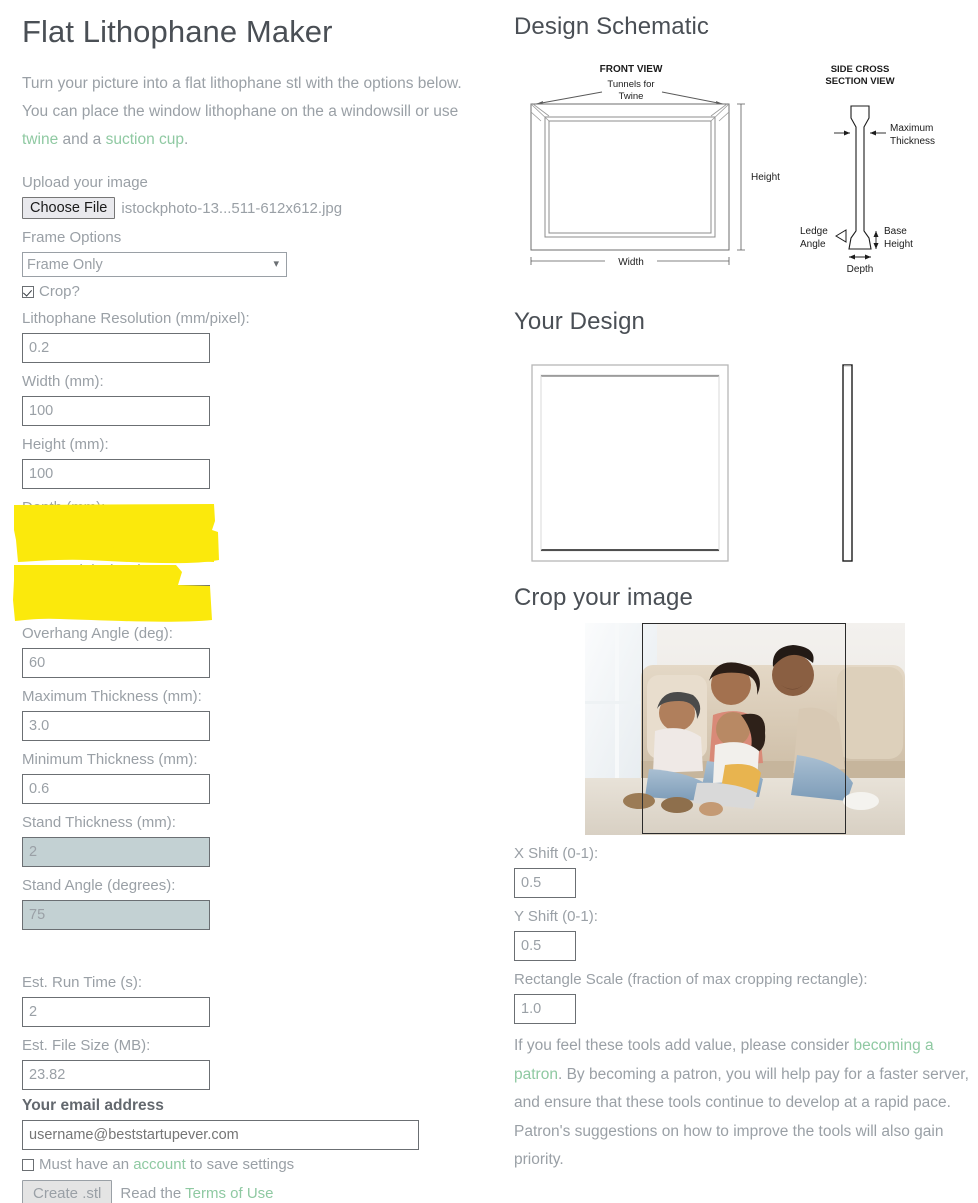 The height and width of the screenshot is (1203, 978). Describe the element at coordinates (545, 946) in the screenshot. I see `y-shift-input` at that location.